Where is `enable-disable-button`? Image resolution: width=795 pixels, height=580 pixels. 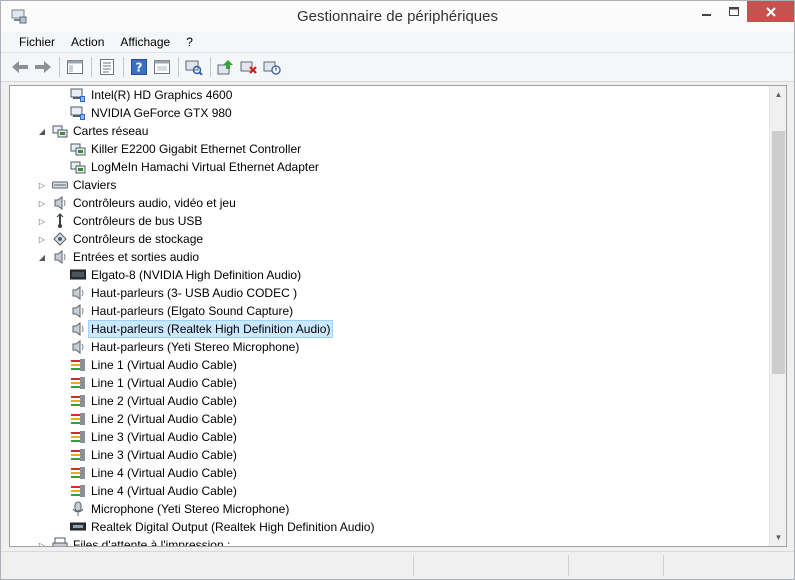 enable-disable-button is located at coordinates (272, 67).